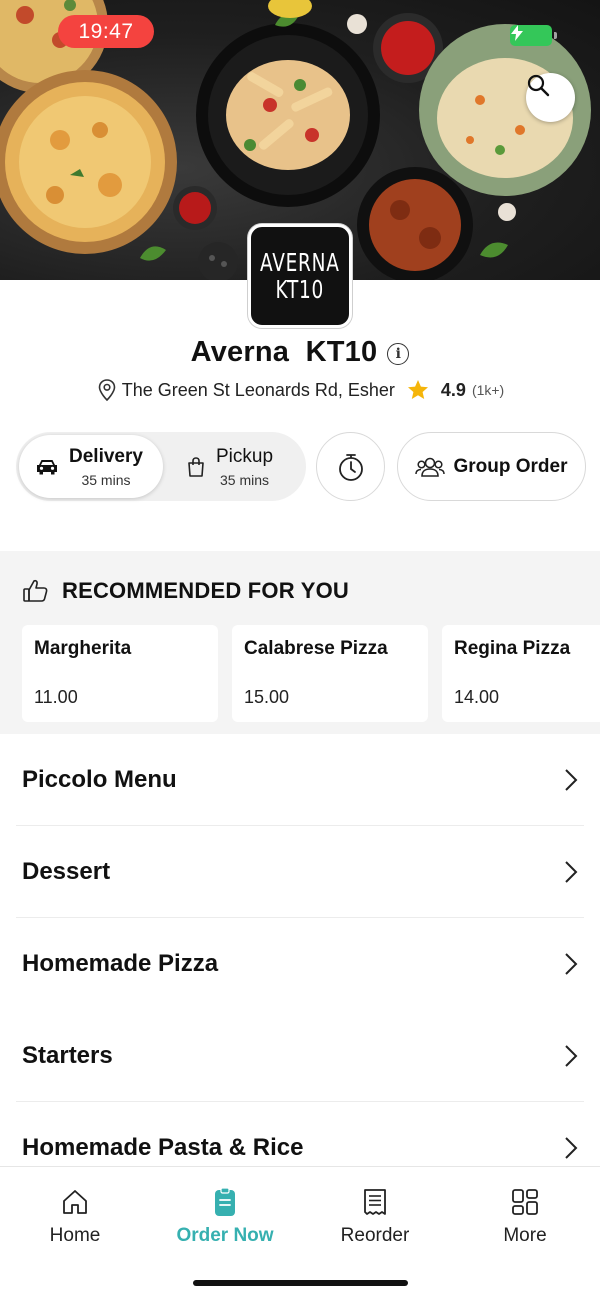  I want to click on delivery-option: Delivery 35 mins, so click(91, 466).